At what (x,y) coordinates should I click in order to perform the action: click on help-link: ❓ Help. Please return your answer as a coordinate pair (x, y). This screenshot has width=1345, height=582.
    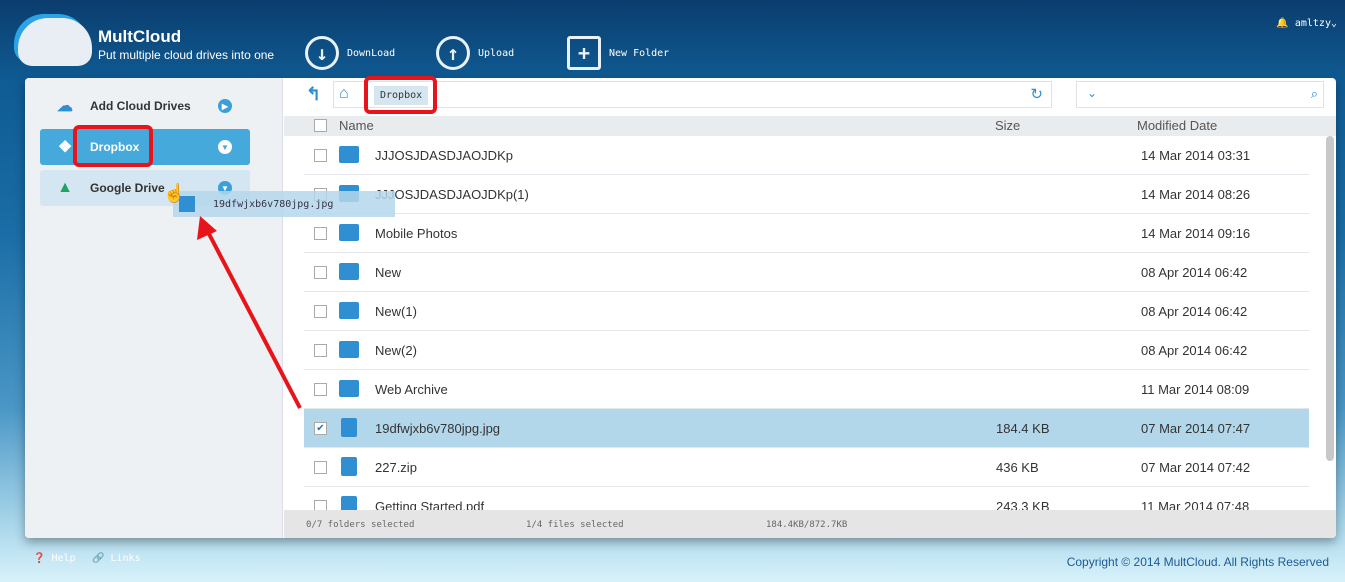
    Looking at the image, I should click on (54, 558).